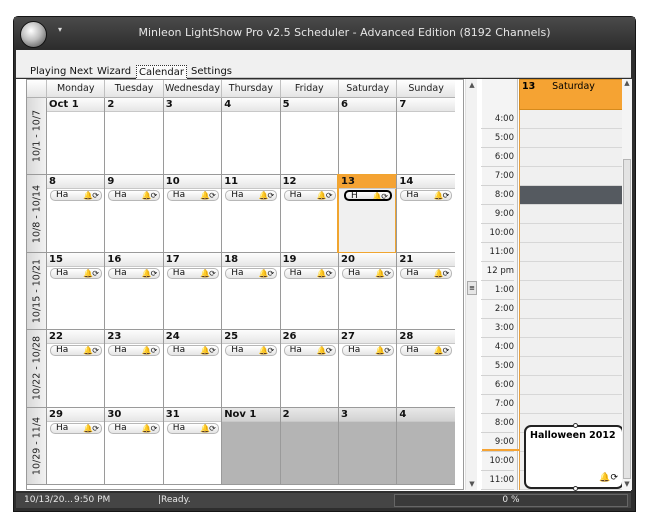 Image resolution: width=650 pixels, height=520 pixels. What do you see at coordinates (574, 457) in the screenshot?
I see `event-halloween-2012: Halloween 2012 🔔⟳` at bounding box center [574, 457].